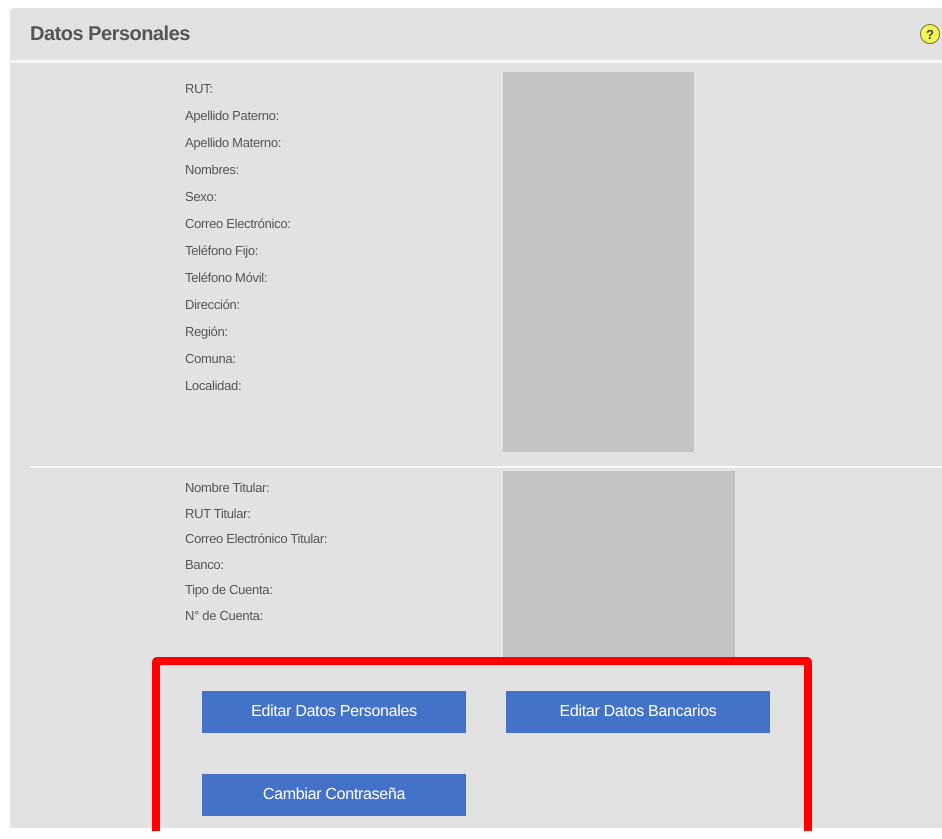  I want to click on action-button: Cambiar Contraseña, so click(334, 795).